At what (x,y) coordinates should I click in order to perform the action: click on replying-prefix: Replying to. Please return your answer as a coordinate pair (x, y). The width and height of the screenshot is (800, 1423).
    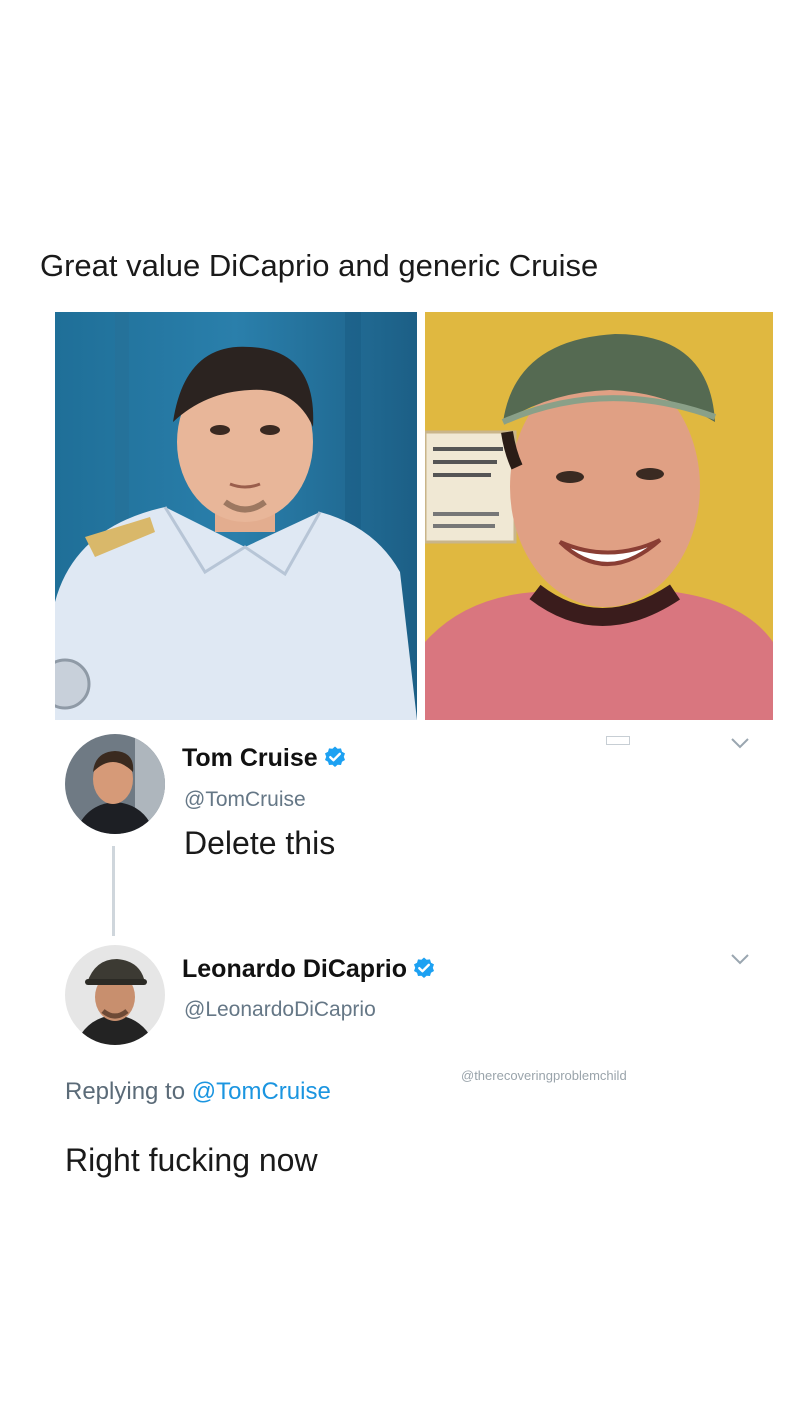
    Looking at the image, I should click on (125, 1091).